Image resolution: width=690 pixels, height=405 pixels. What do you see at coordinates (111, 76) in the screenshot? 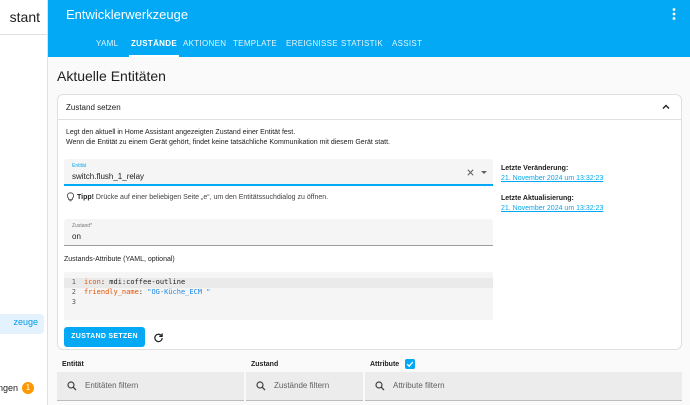
I see `page-title: Aktuelle Entitäten` at bounding box center [111, 76].